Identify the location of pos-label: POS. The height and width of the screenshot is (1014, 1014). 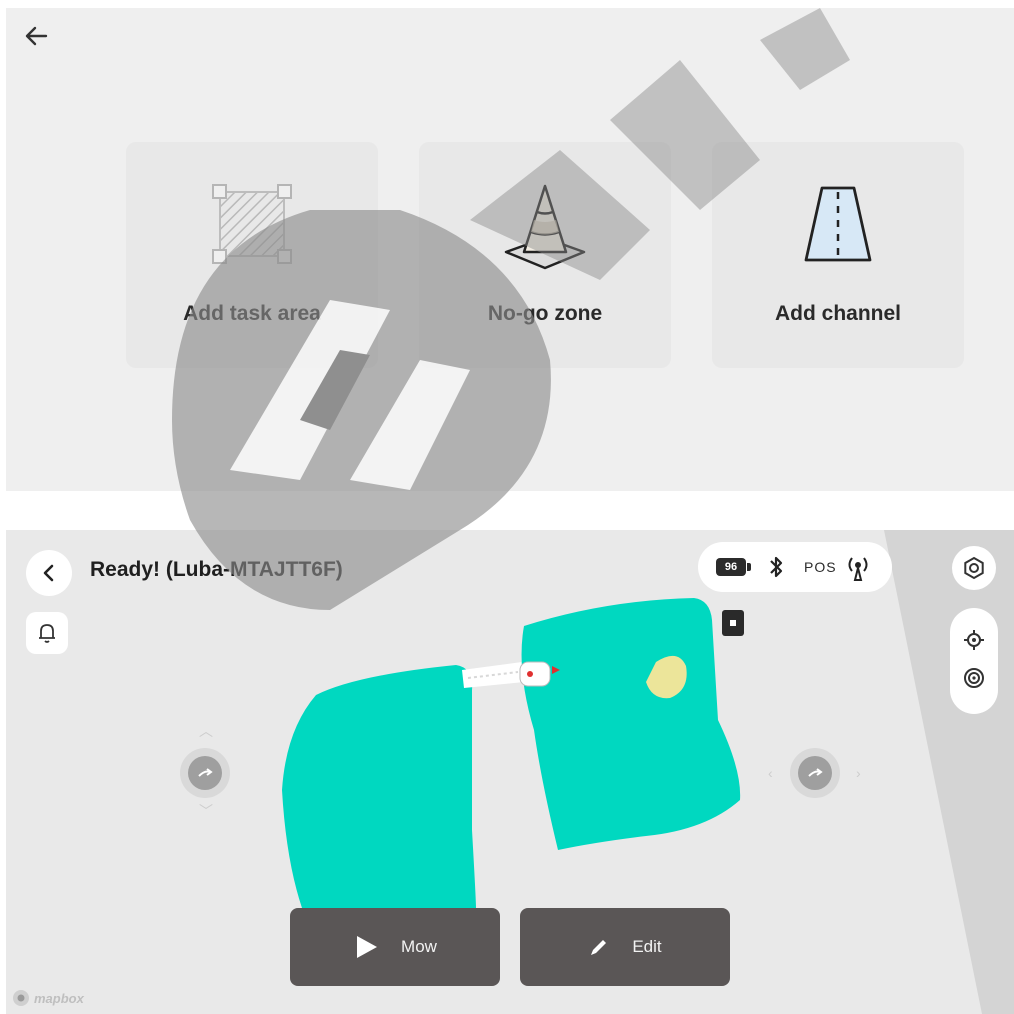
(820, 567).